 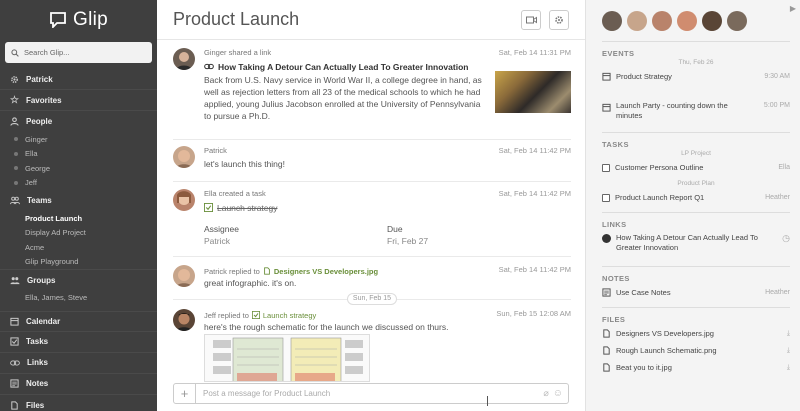 I want to click on reply-prefix: Patrick replied to, so click(x=232, y=271).